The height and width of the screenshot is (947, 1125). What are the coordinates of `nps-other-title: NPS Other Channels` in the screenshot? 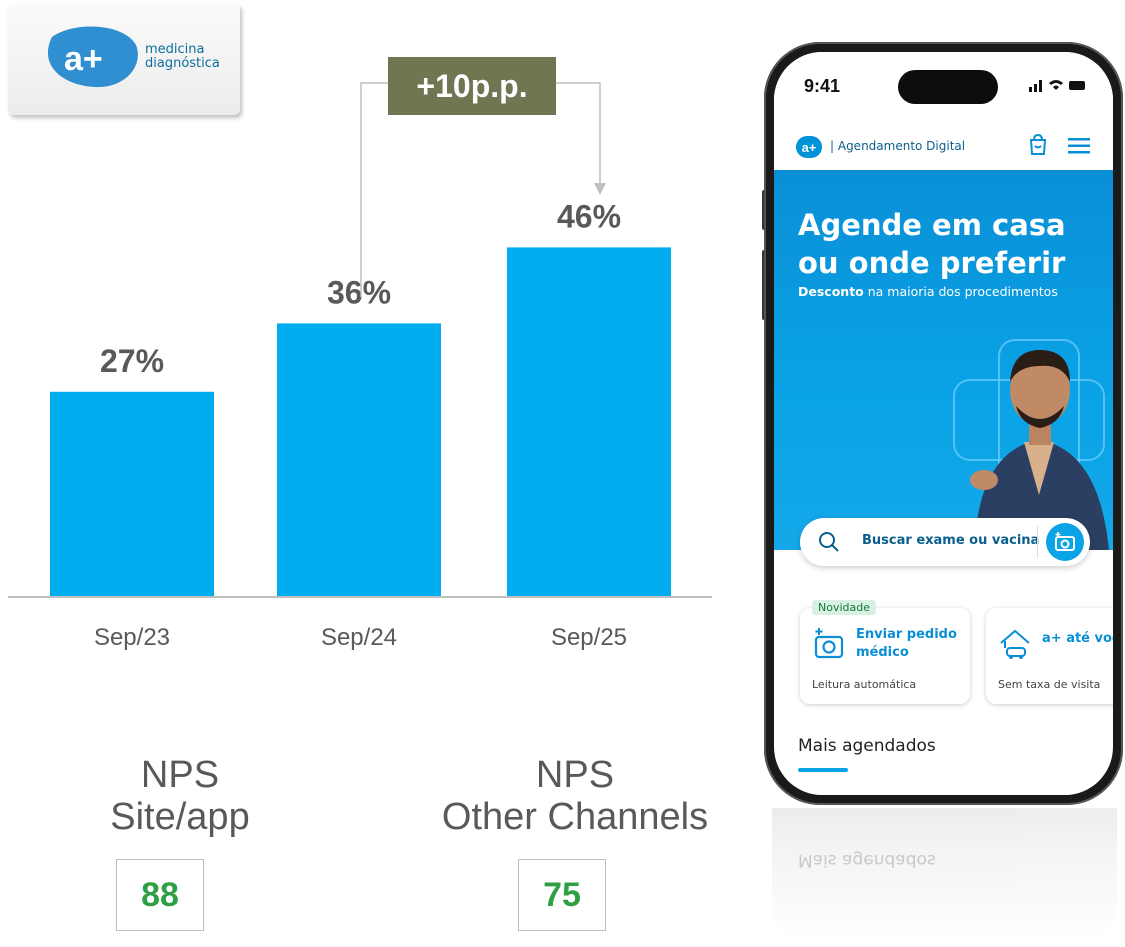 It's located at (575, 796).